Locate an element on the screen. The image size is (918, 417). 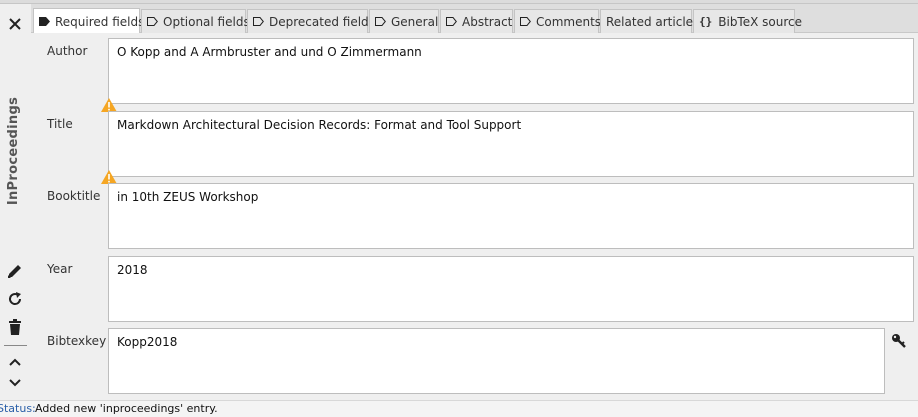
tab-general: General is located at coordinates (404, 21).